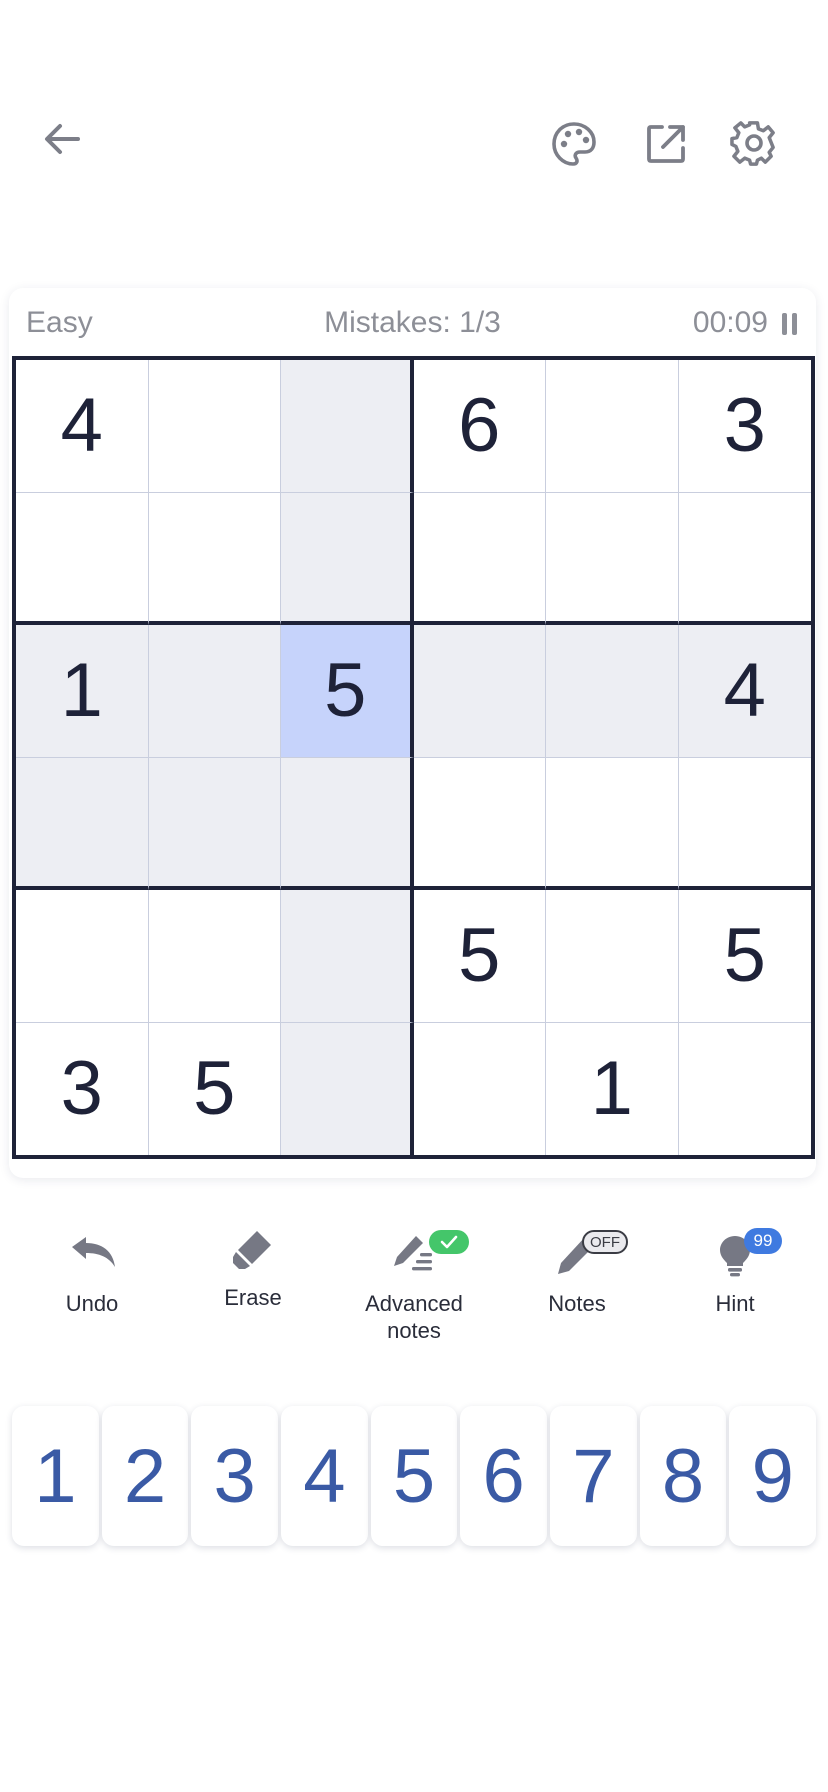 The image size is (828, 1792). Describe the element at coordinates (605, 1242) in the screenshot. I see `notes-off-badge: OFF` at that location.